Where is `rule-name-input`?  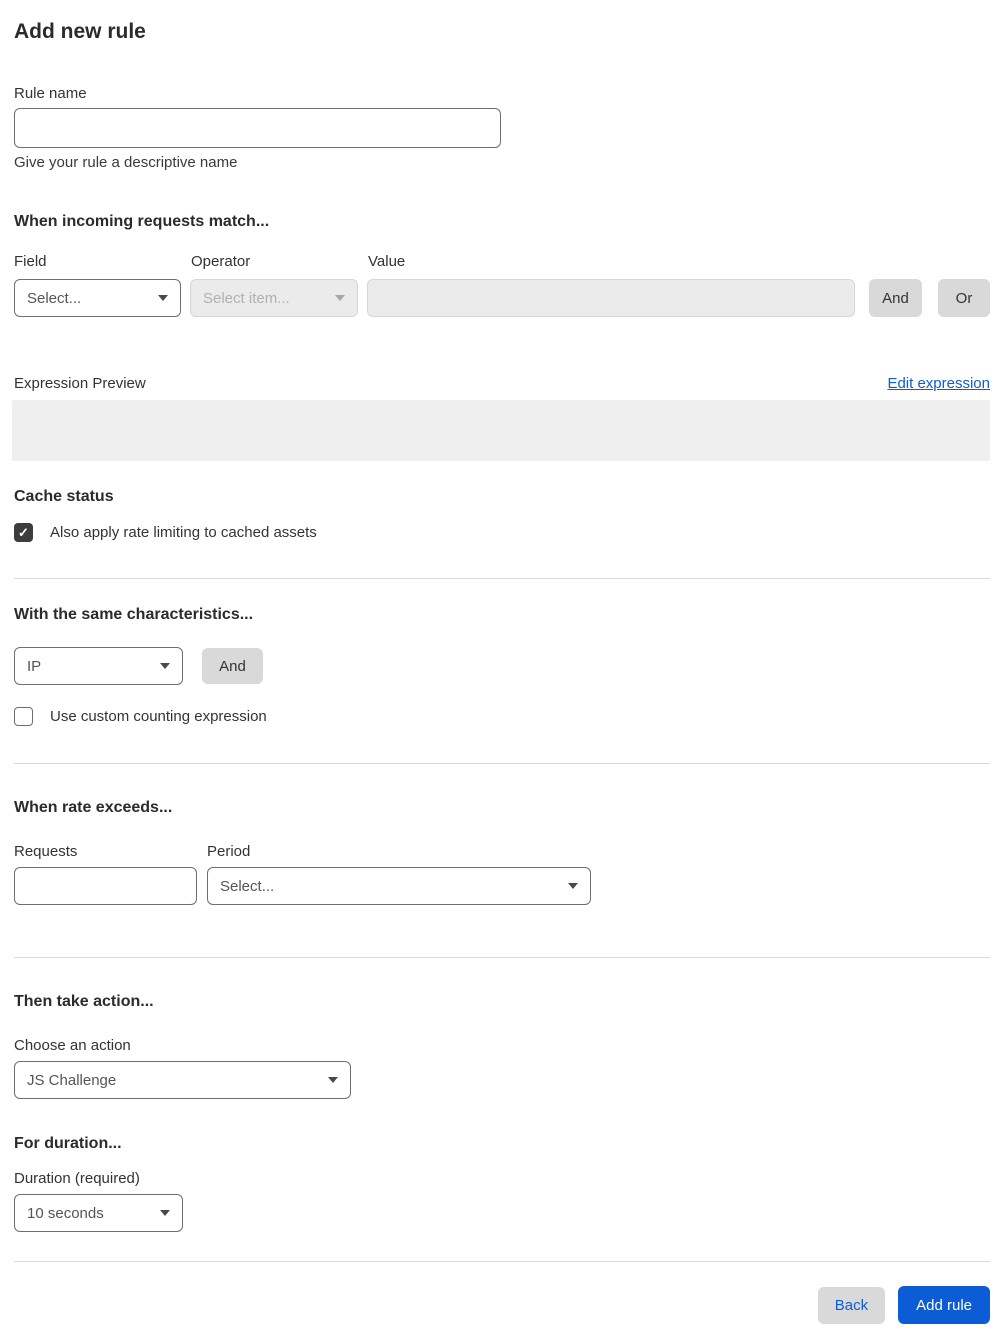
rule-name-input is located at coordinates (257, 128).